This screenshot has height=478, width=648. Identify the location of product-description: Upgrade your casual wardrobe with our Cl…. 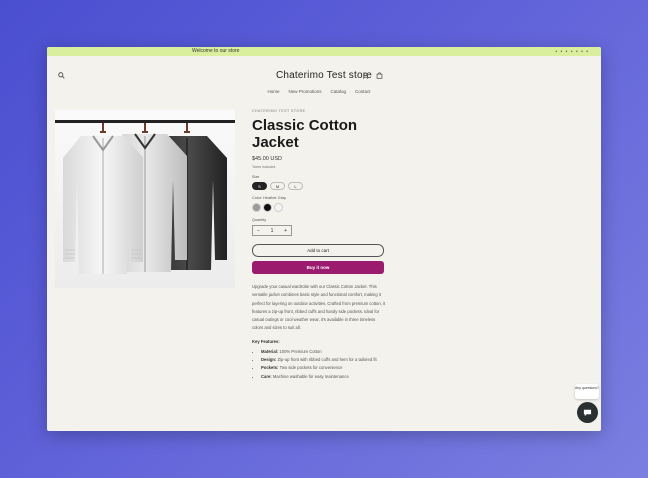
(319, 307).